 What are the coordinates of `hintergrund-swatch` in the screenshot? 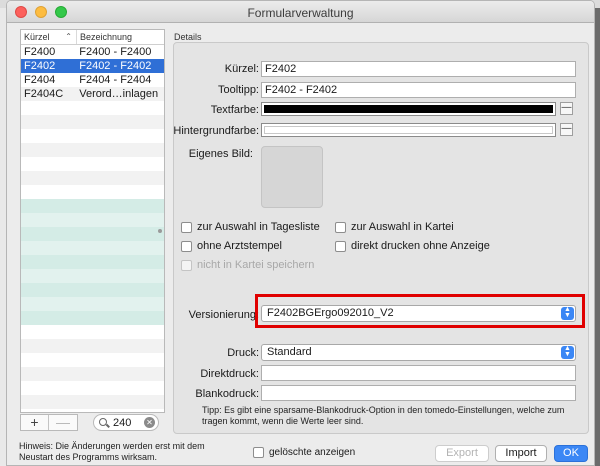 It's located at (408, 130).